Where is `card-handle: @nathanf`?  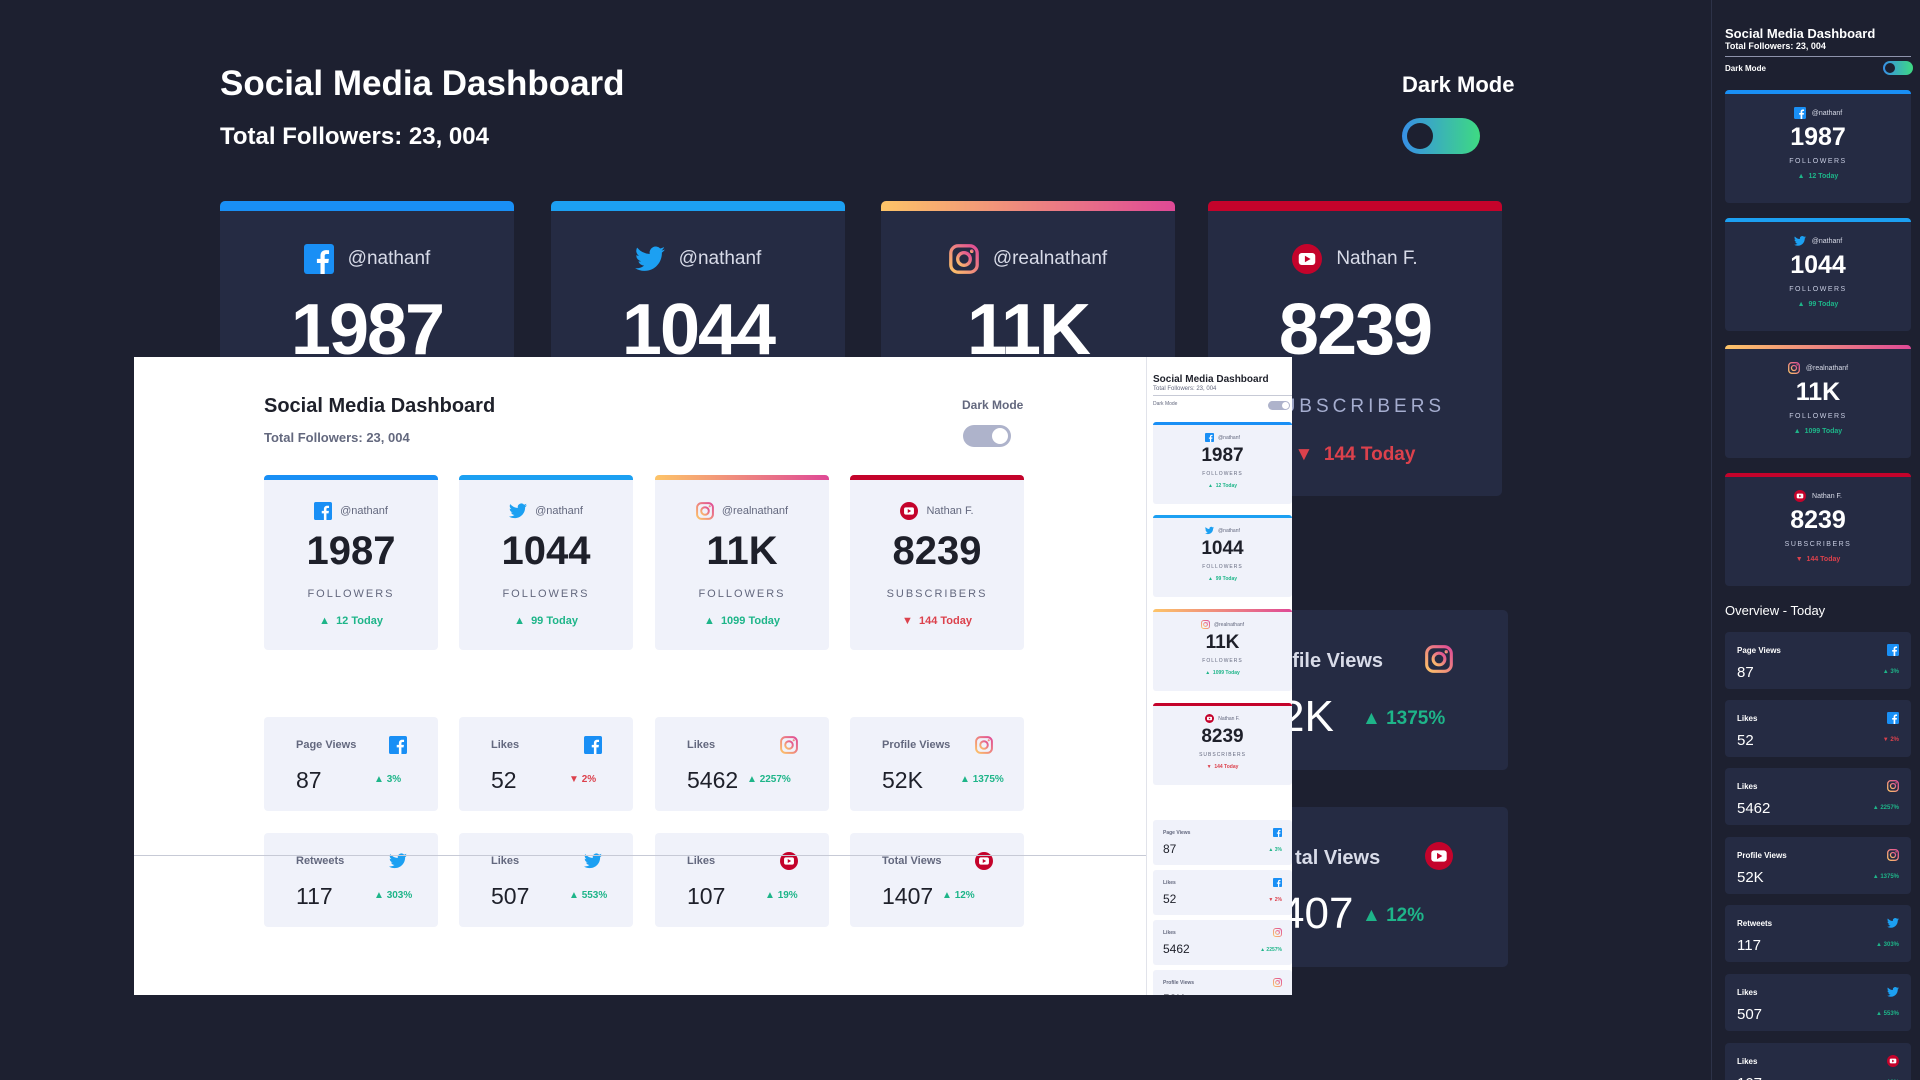
card-handle: @nathanf is located at coordinates (364, 511).